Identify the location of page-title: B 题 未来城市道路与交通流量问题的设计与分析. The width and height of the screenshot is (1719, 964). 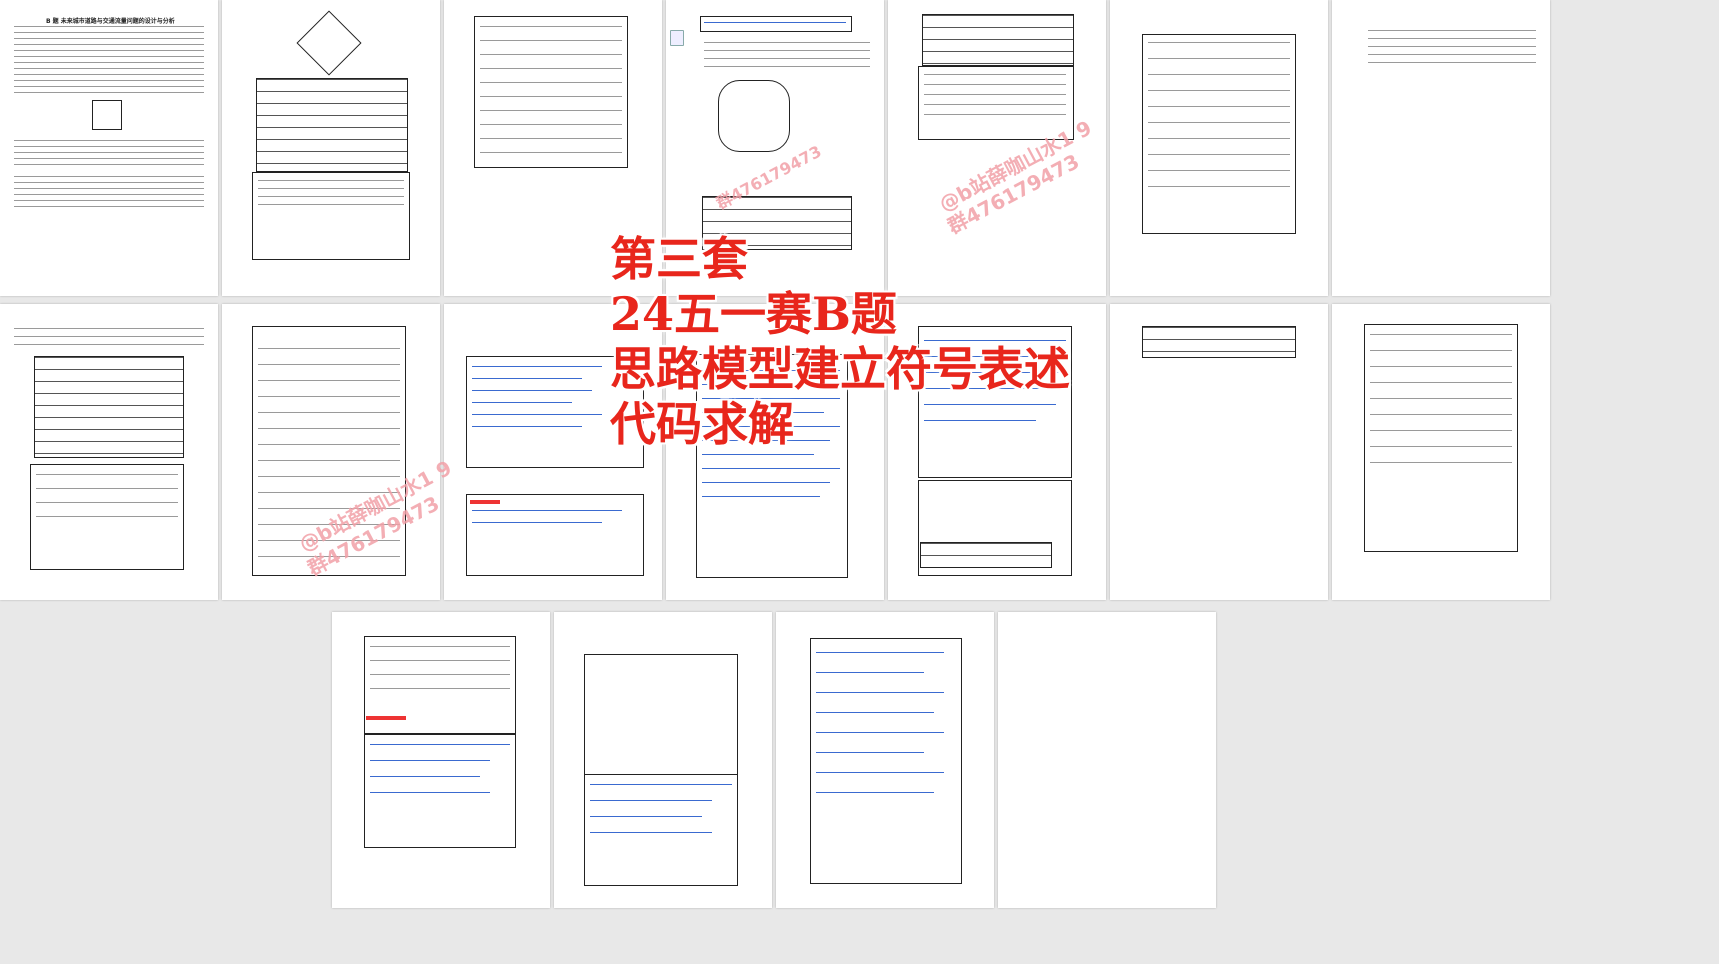
(110, 21).